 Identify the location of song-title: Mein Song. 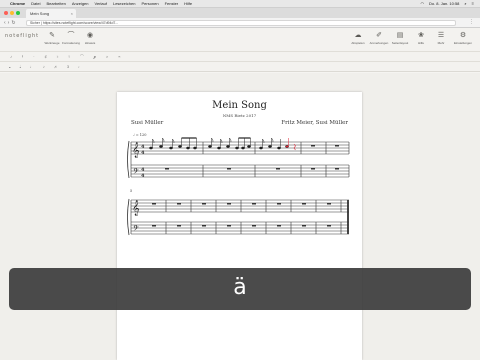
(239, 105).